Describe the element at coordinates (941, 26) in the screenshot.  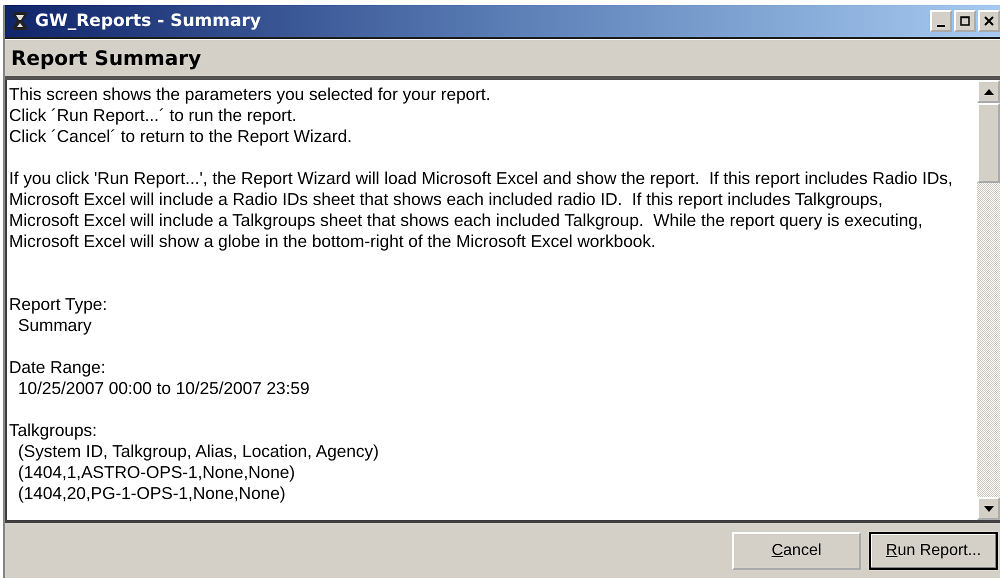
I see `minimize-icon` at that location.